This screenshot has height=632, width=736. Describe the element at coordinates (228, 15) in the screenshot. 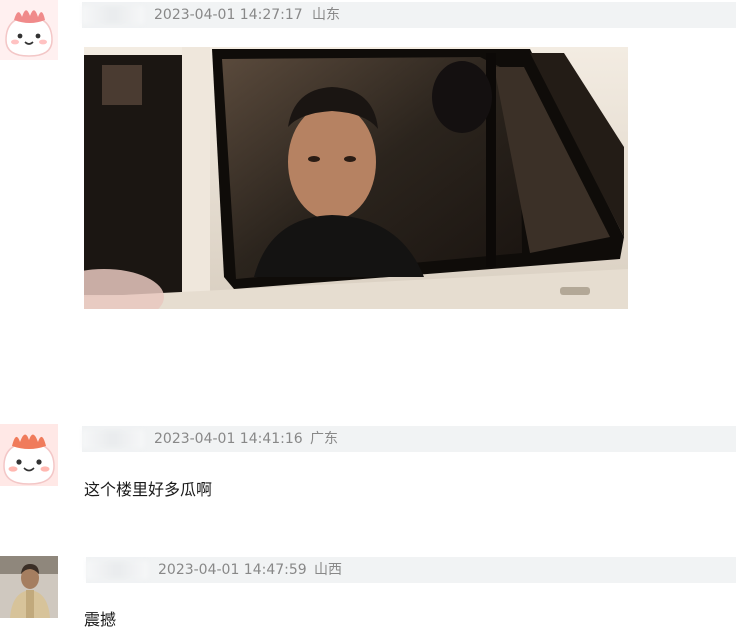

I see `comment-timestamp: 2023-04-01 14:27:17` at that location.